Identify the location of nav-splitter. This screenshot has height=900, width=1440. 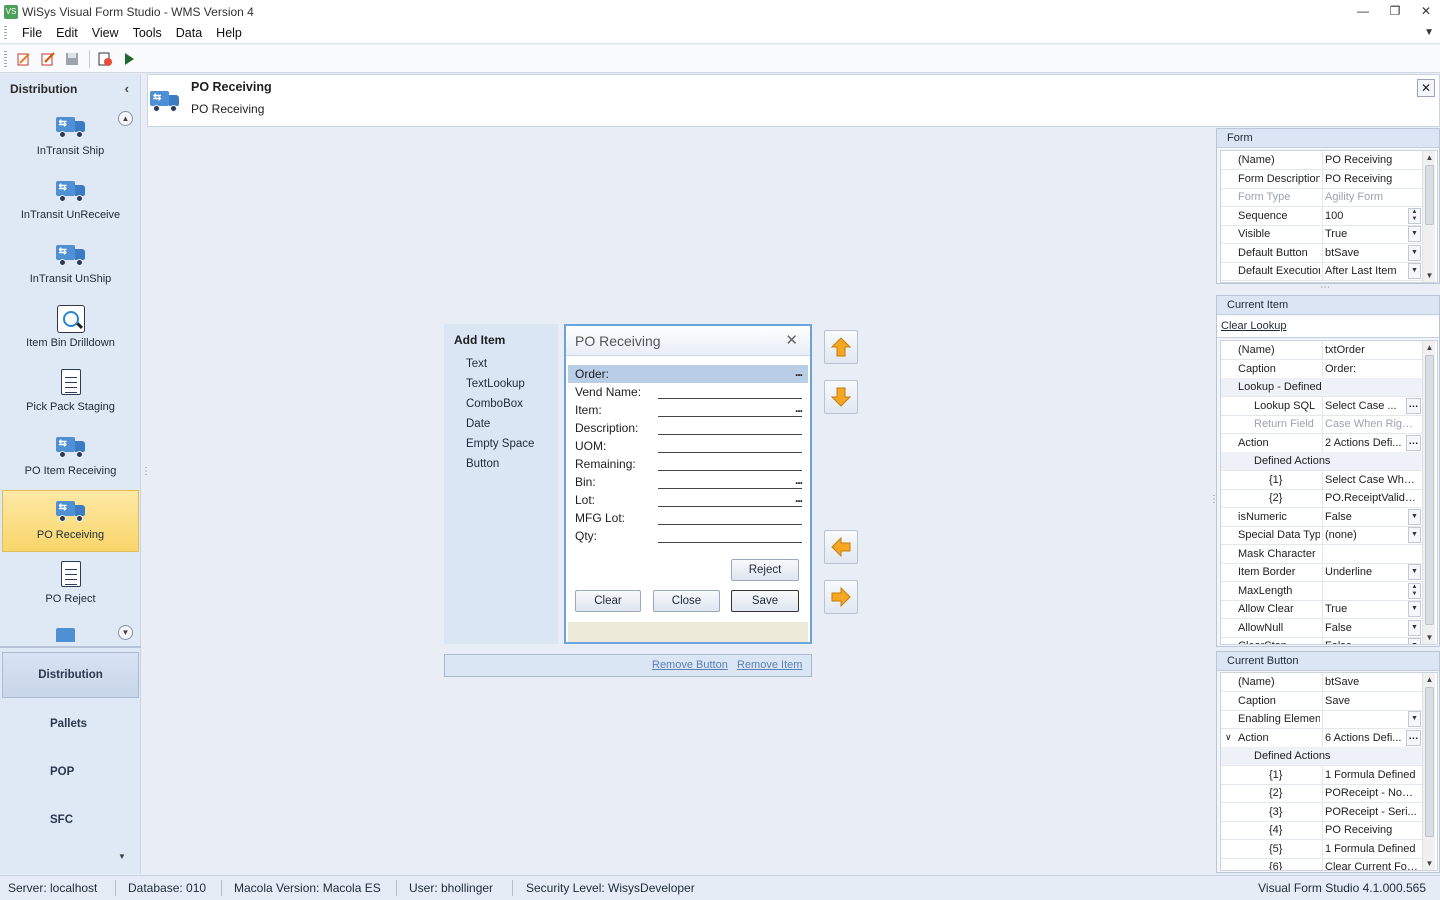
(70, 647).